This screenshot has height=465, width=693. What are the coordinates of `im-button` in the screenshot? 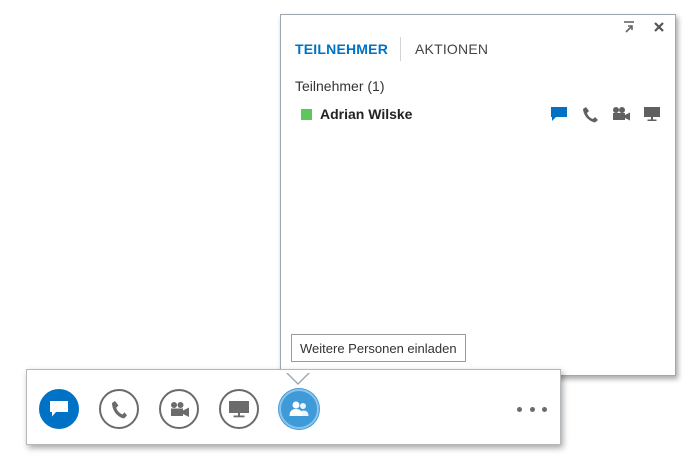 It's located at (59, 409).